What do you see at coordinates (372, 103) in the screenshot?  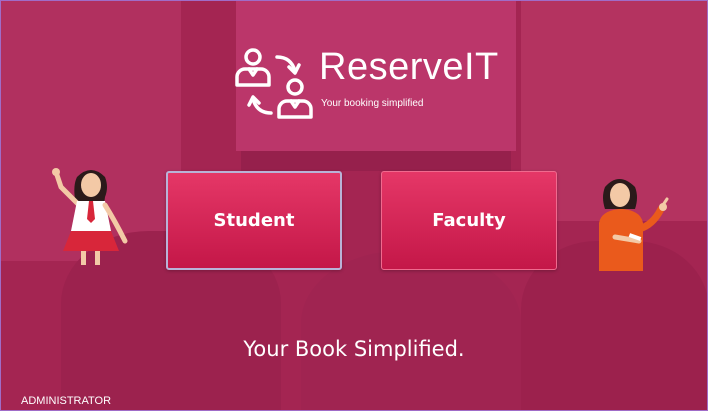 I see `app-tagline: Your booking simplified` at bounding box center [372, 103].